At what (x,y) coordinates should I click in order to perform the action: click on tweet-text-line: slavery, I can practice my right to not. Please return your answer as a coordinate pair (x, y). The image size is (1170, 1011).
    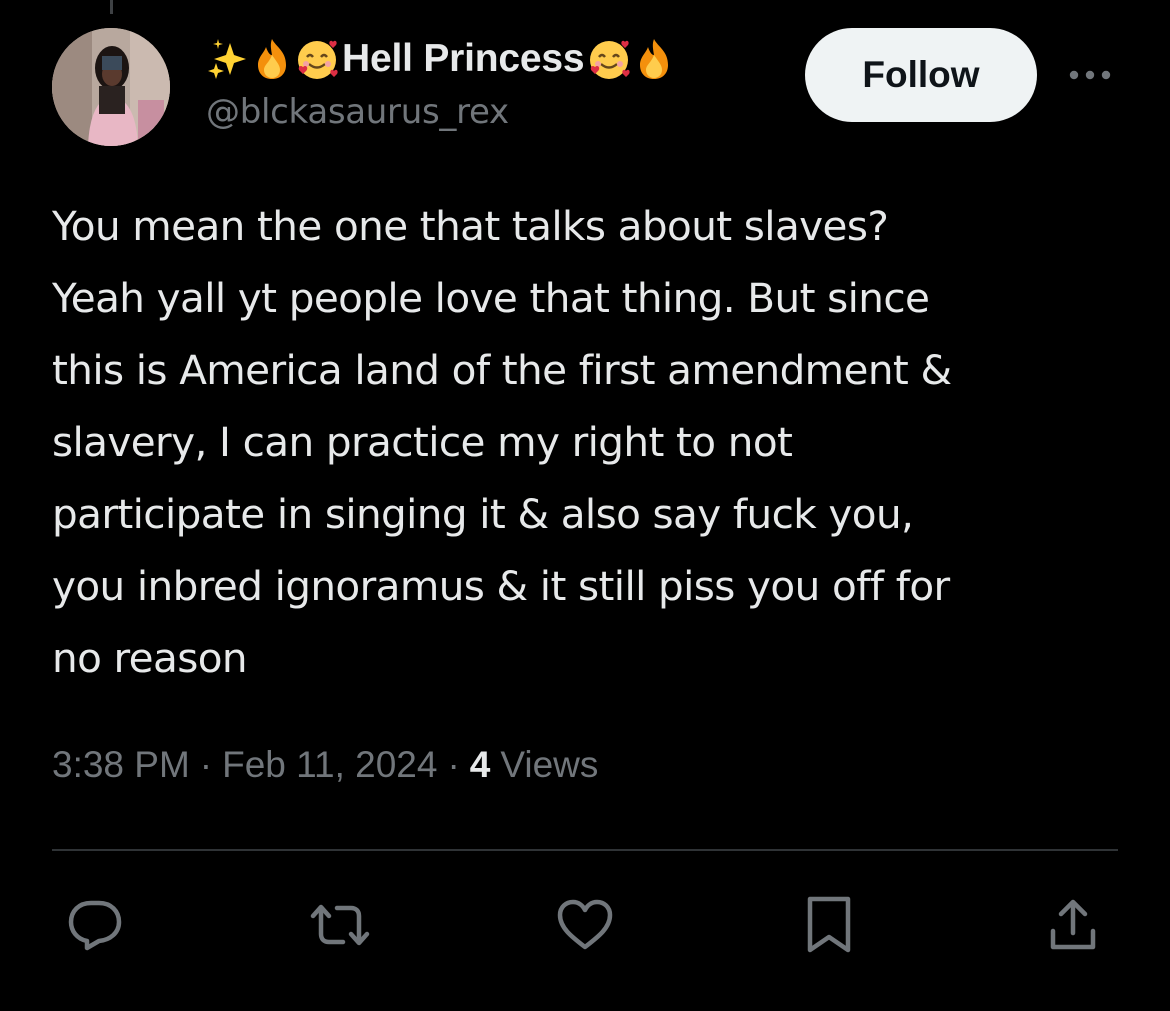
    Looking at the image, I should click on (422, 442).